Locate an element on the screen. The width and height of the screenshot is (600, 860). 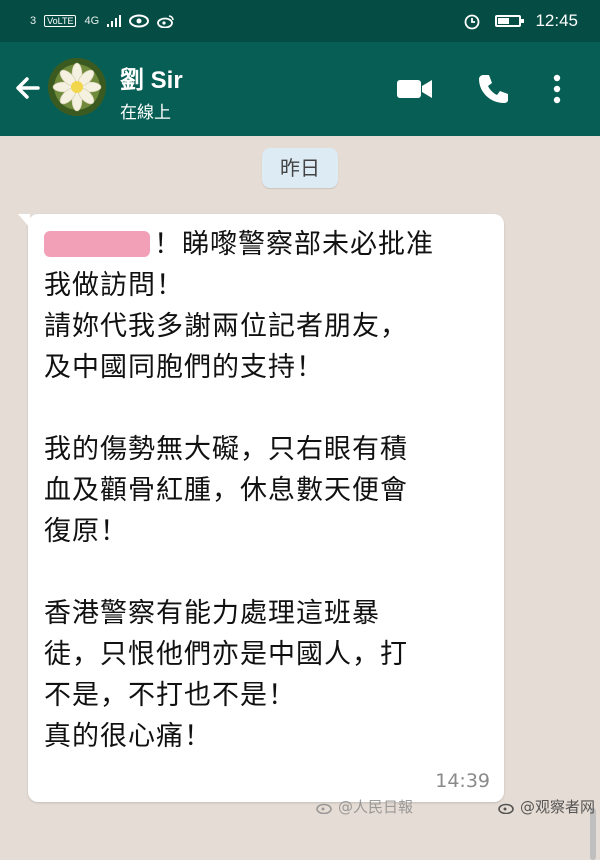
watermark-right-text: @观察者网 is located at coordinates (558, 807).